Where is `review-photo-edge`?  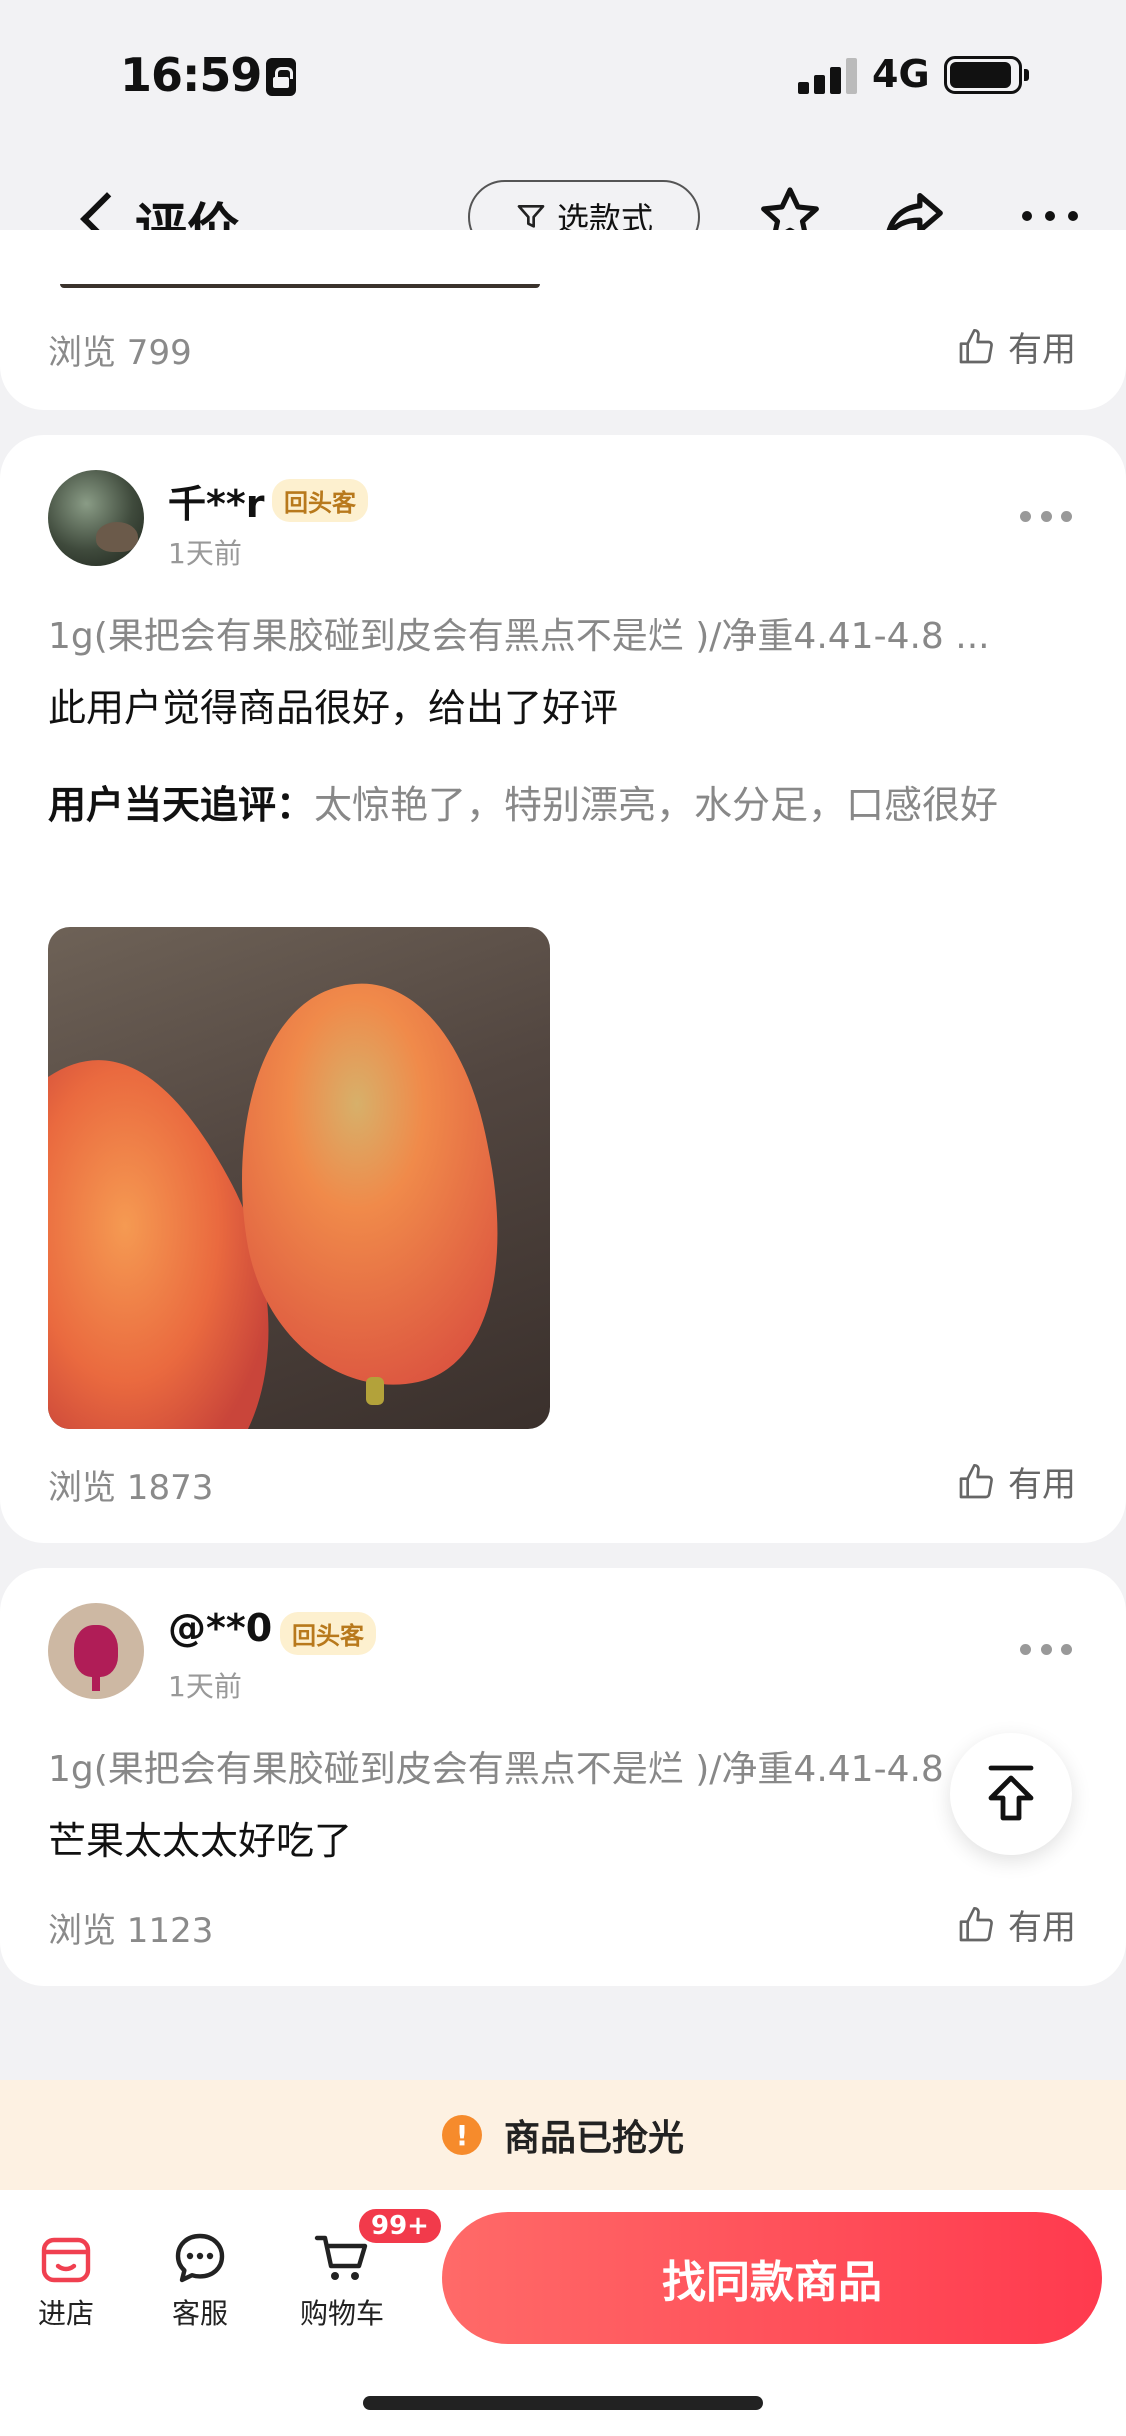 review-photo-edge is located at coordinates (300, 286).